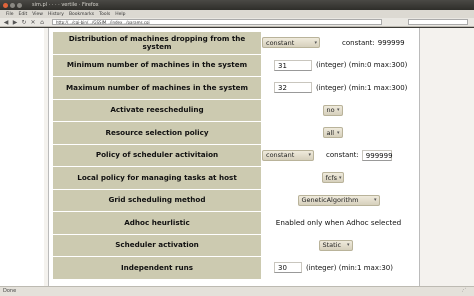  I want to click on row-value: 32 (integer) (min:1 max:300), so click(338, 88).